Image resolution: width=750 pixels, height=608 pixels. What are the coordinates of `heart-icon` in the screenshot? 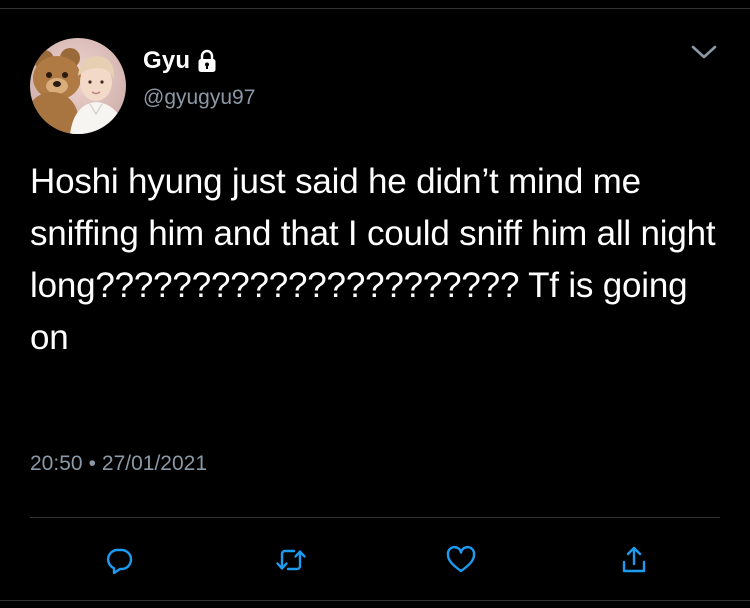 It's located at (461, 562).